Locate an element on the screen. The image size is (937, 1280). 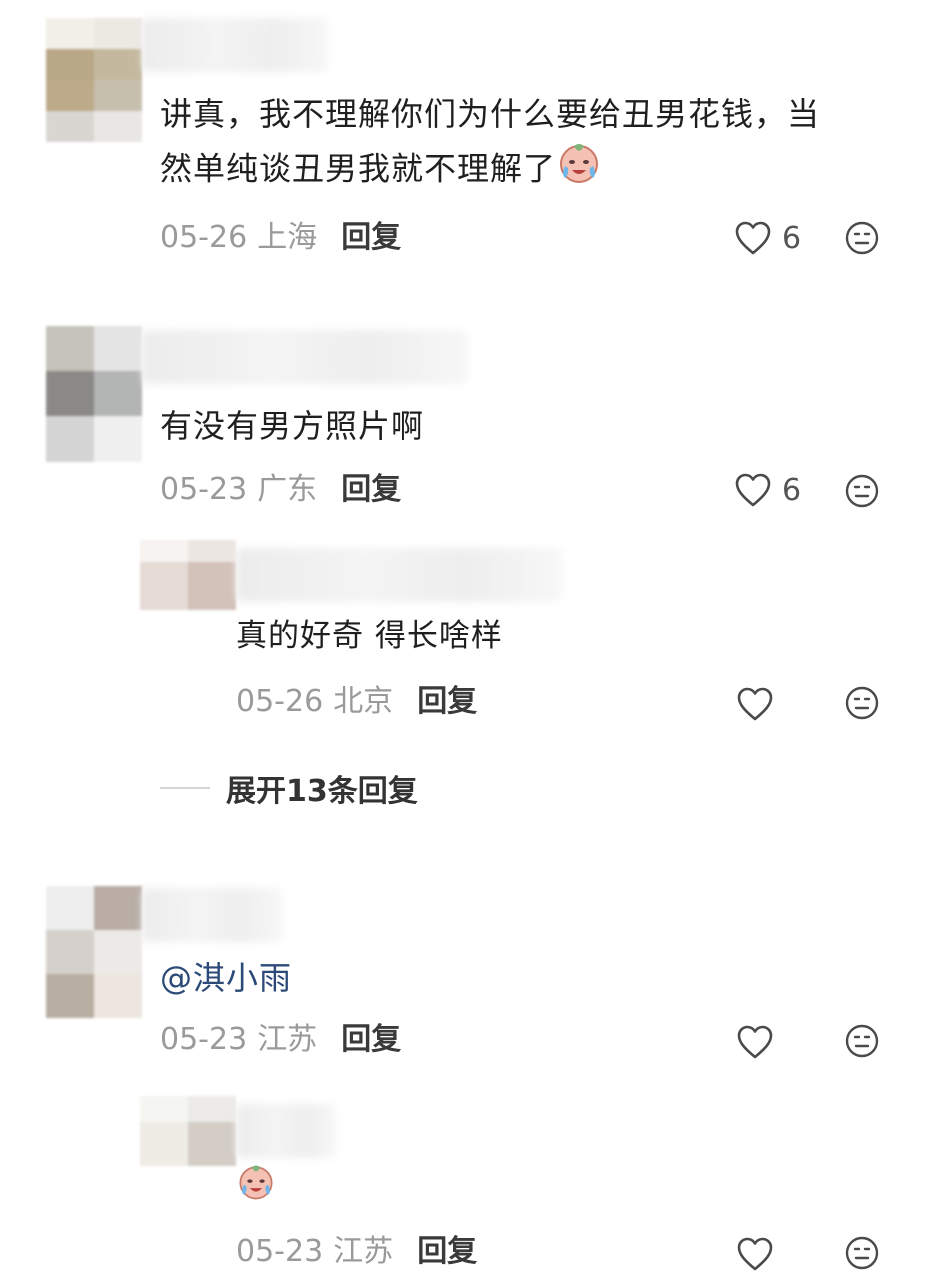
comment-meta: 05-23 广东 回复 is located at coordinates (280, 490).